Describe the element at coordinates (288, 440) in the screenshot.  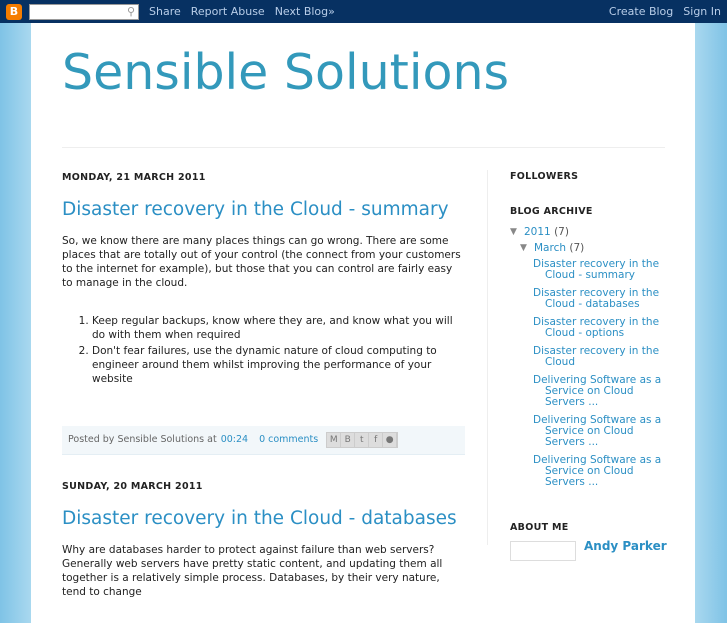
I see `comments-link: 0 comments` at that location.